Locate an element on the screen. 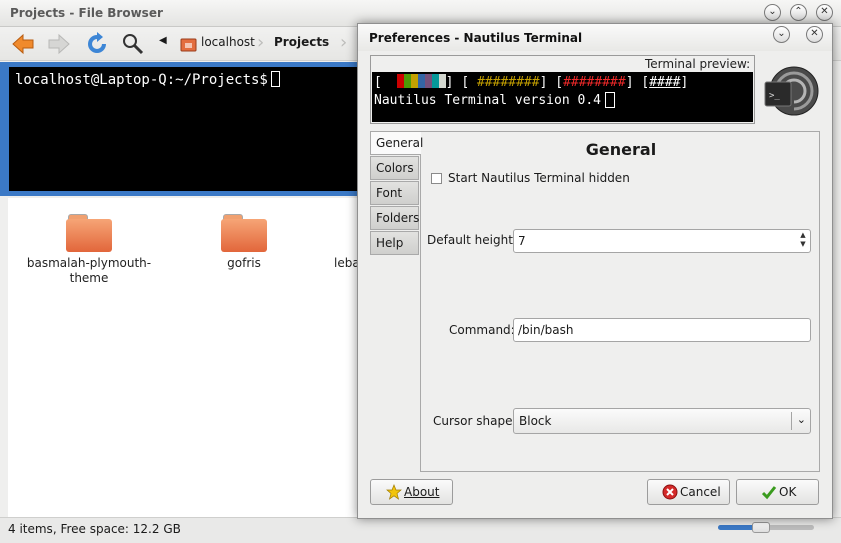  about-label: About is located at coordinates (422, 492).